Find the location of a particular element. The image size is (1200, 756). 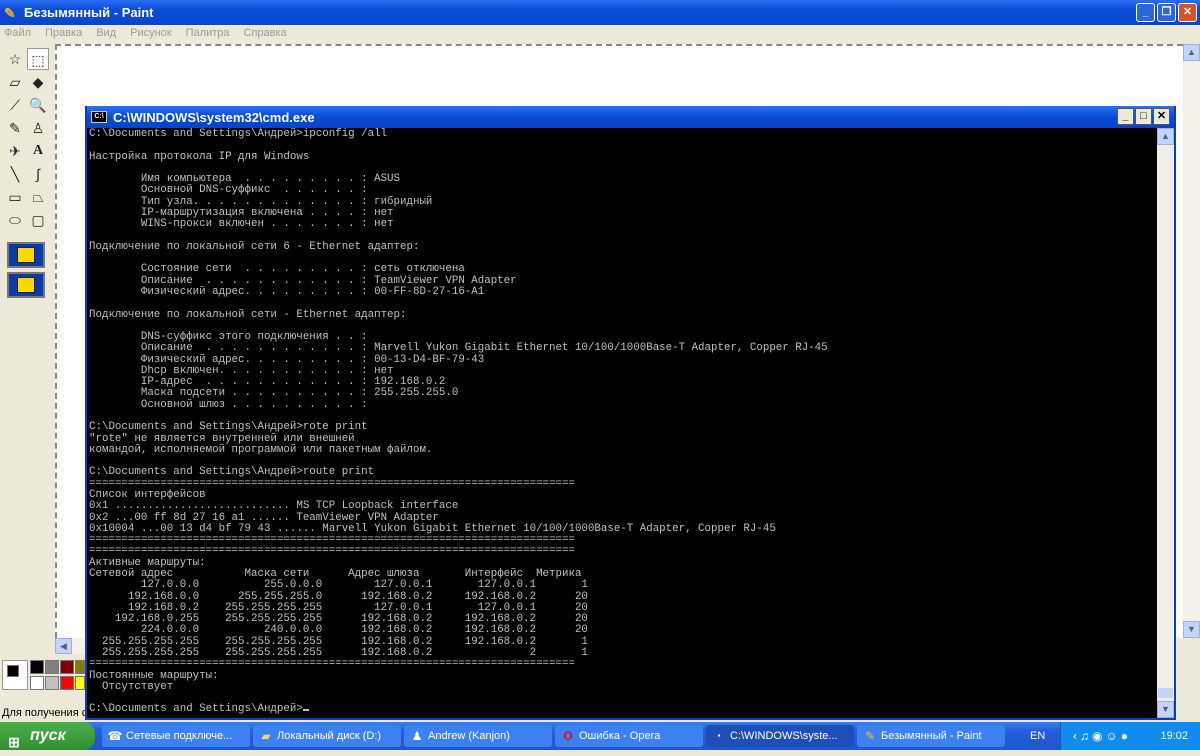

horizontal-scrollbar: ◀ is located at coordinates (70, 646).